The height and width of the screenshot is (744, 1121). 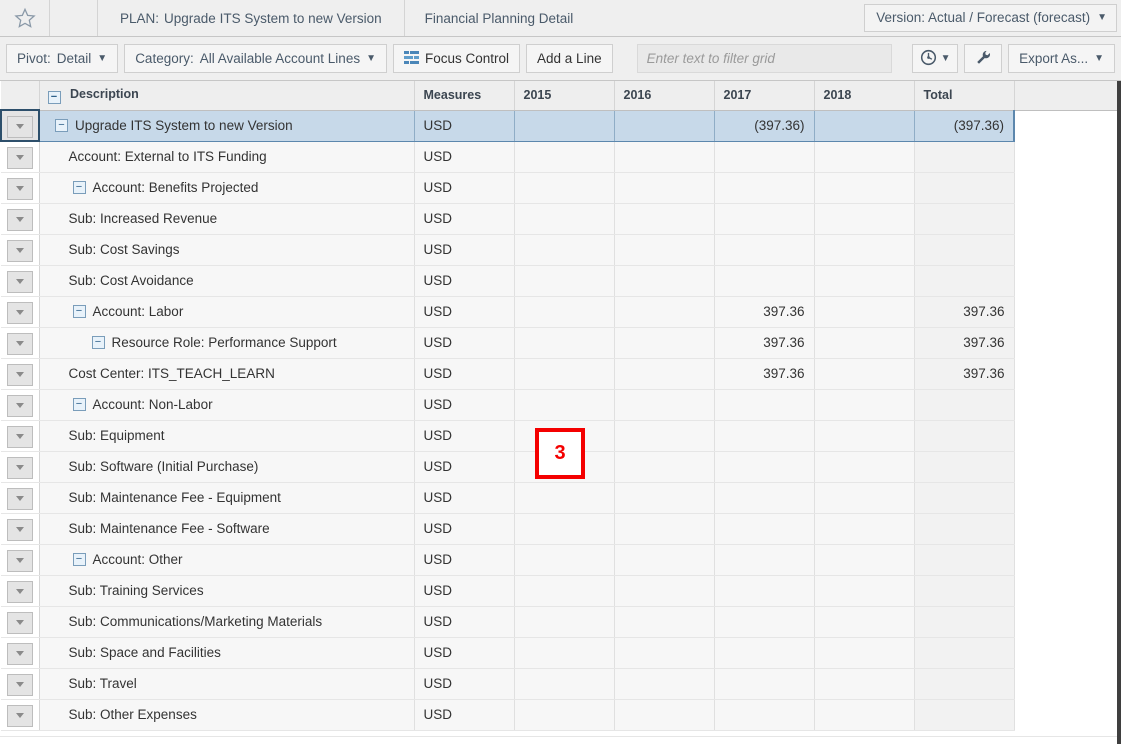 What do you see at coordinates (227, 436) in the screenshot?
I see `row-description-cell: Sub: Equipment` at bounding box center [227, 436].